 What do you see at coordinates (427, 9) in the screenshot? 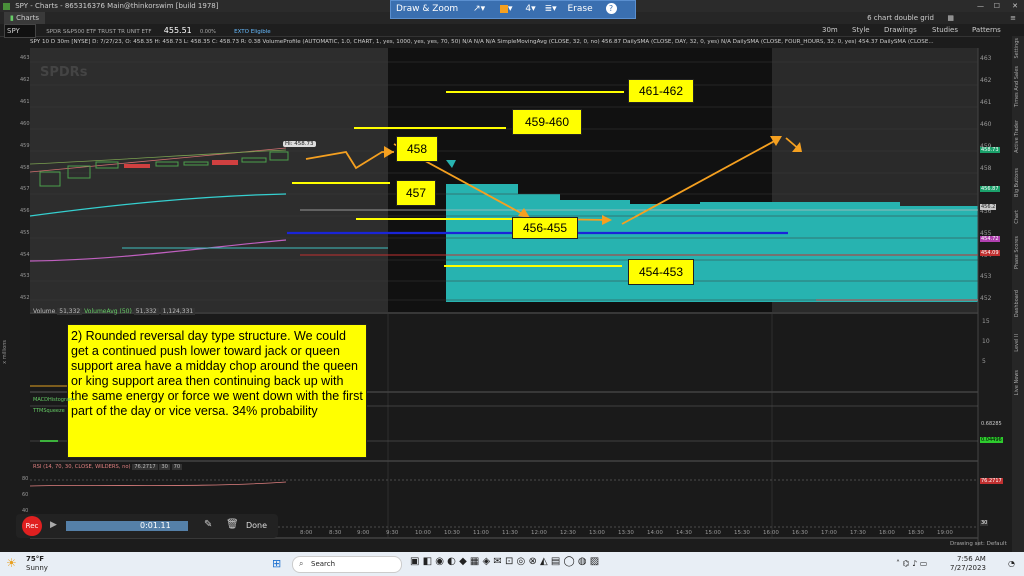
I see `draw-zoom-label: Draw & Zoom` at bounding box center [427, 9].